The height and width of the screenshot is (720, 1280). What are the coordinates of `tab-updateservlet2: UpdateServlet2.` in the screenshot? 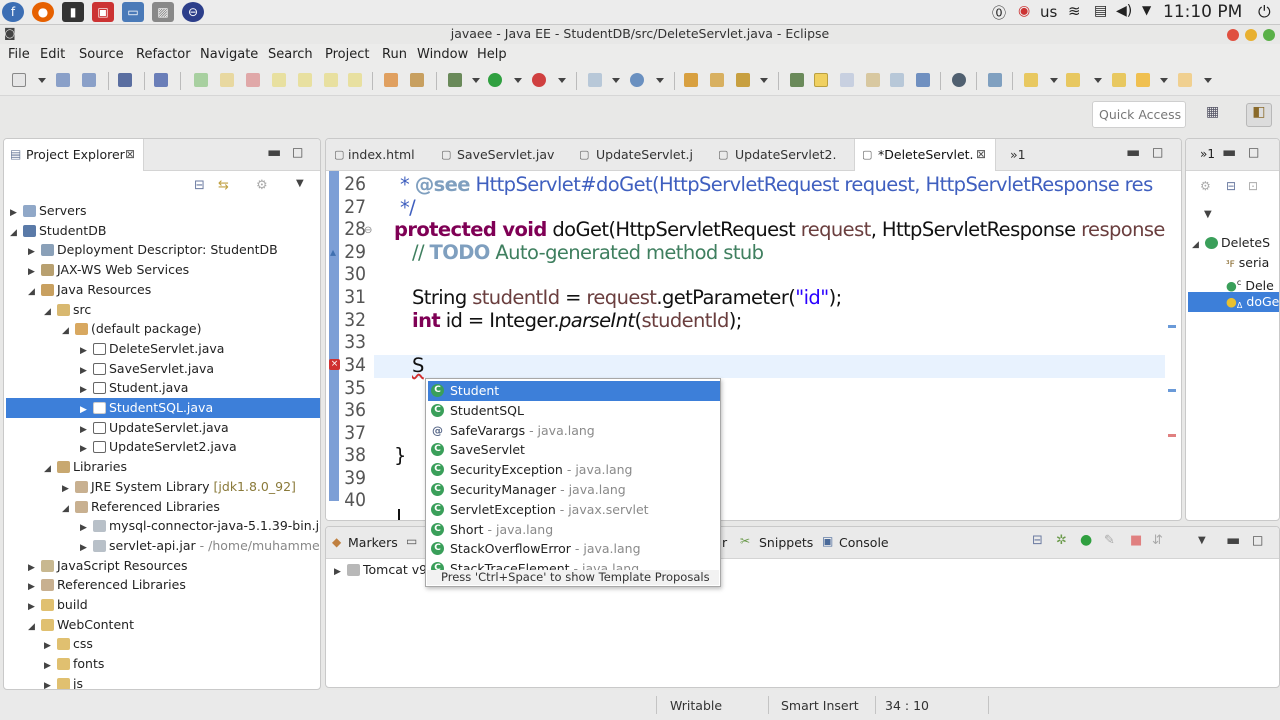 It's located at (785, 154).